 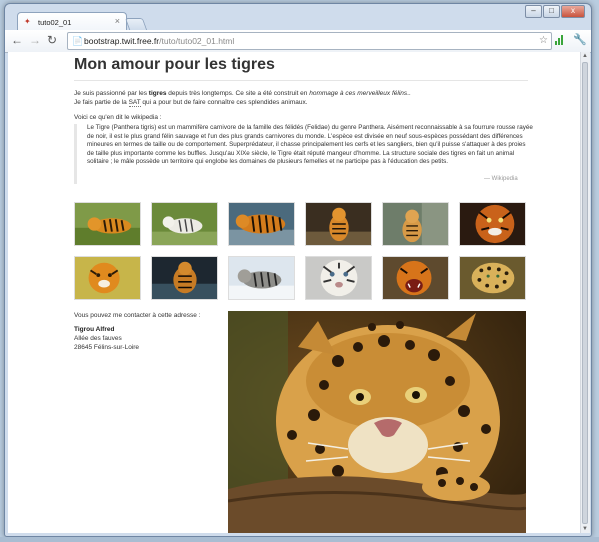 What do you see at coordinates (573, 11) in the screenshot?
I see `close-window-button: x` at bounding box center [573, 11].